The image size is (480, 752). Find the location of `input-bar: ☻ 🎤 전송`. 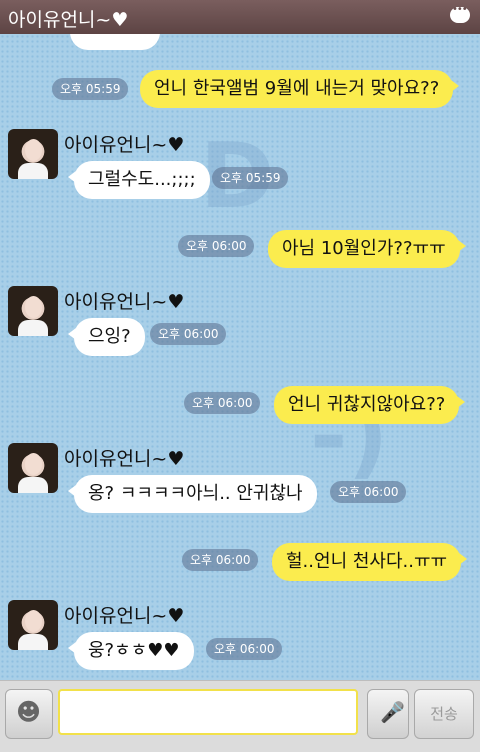

input-bar: ☻ 🎤 전송 is located at coordinates (240, 716).